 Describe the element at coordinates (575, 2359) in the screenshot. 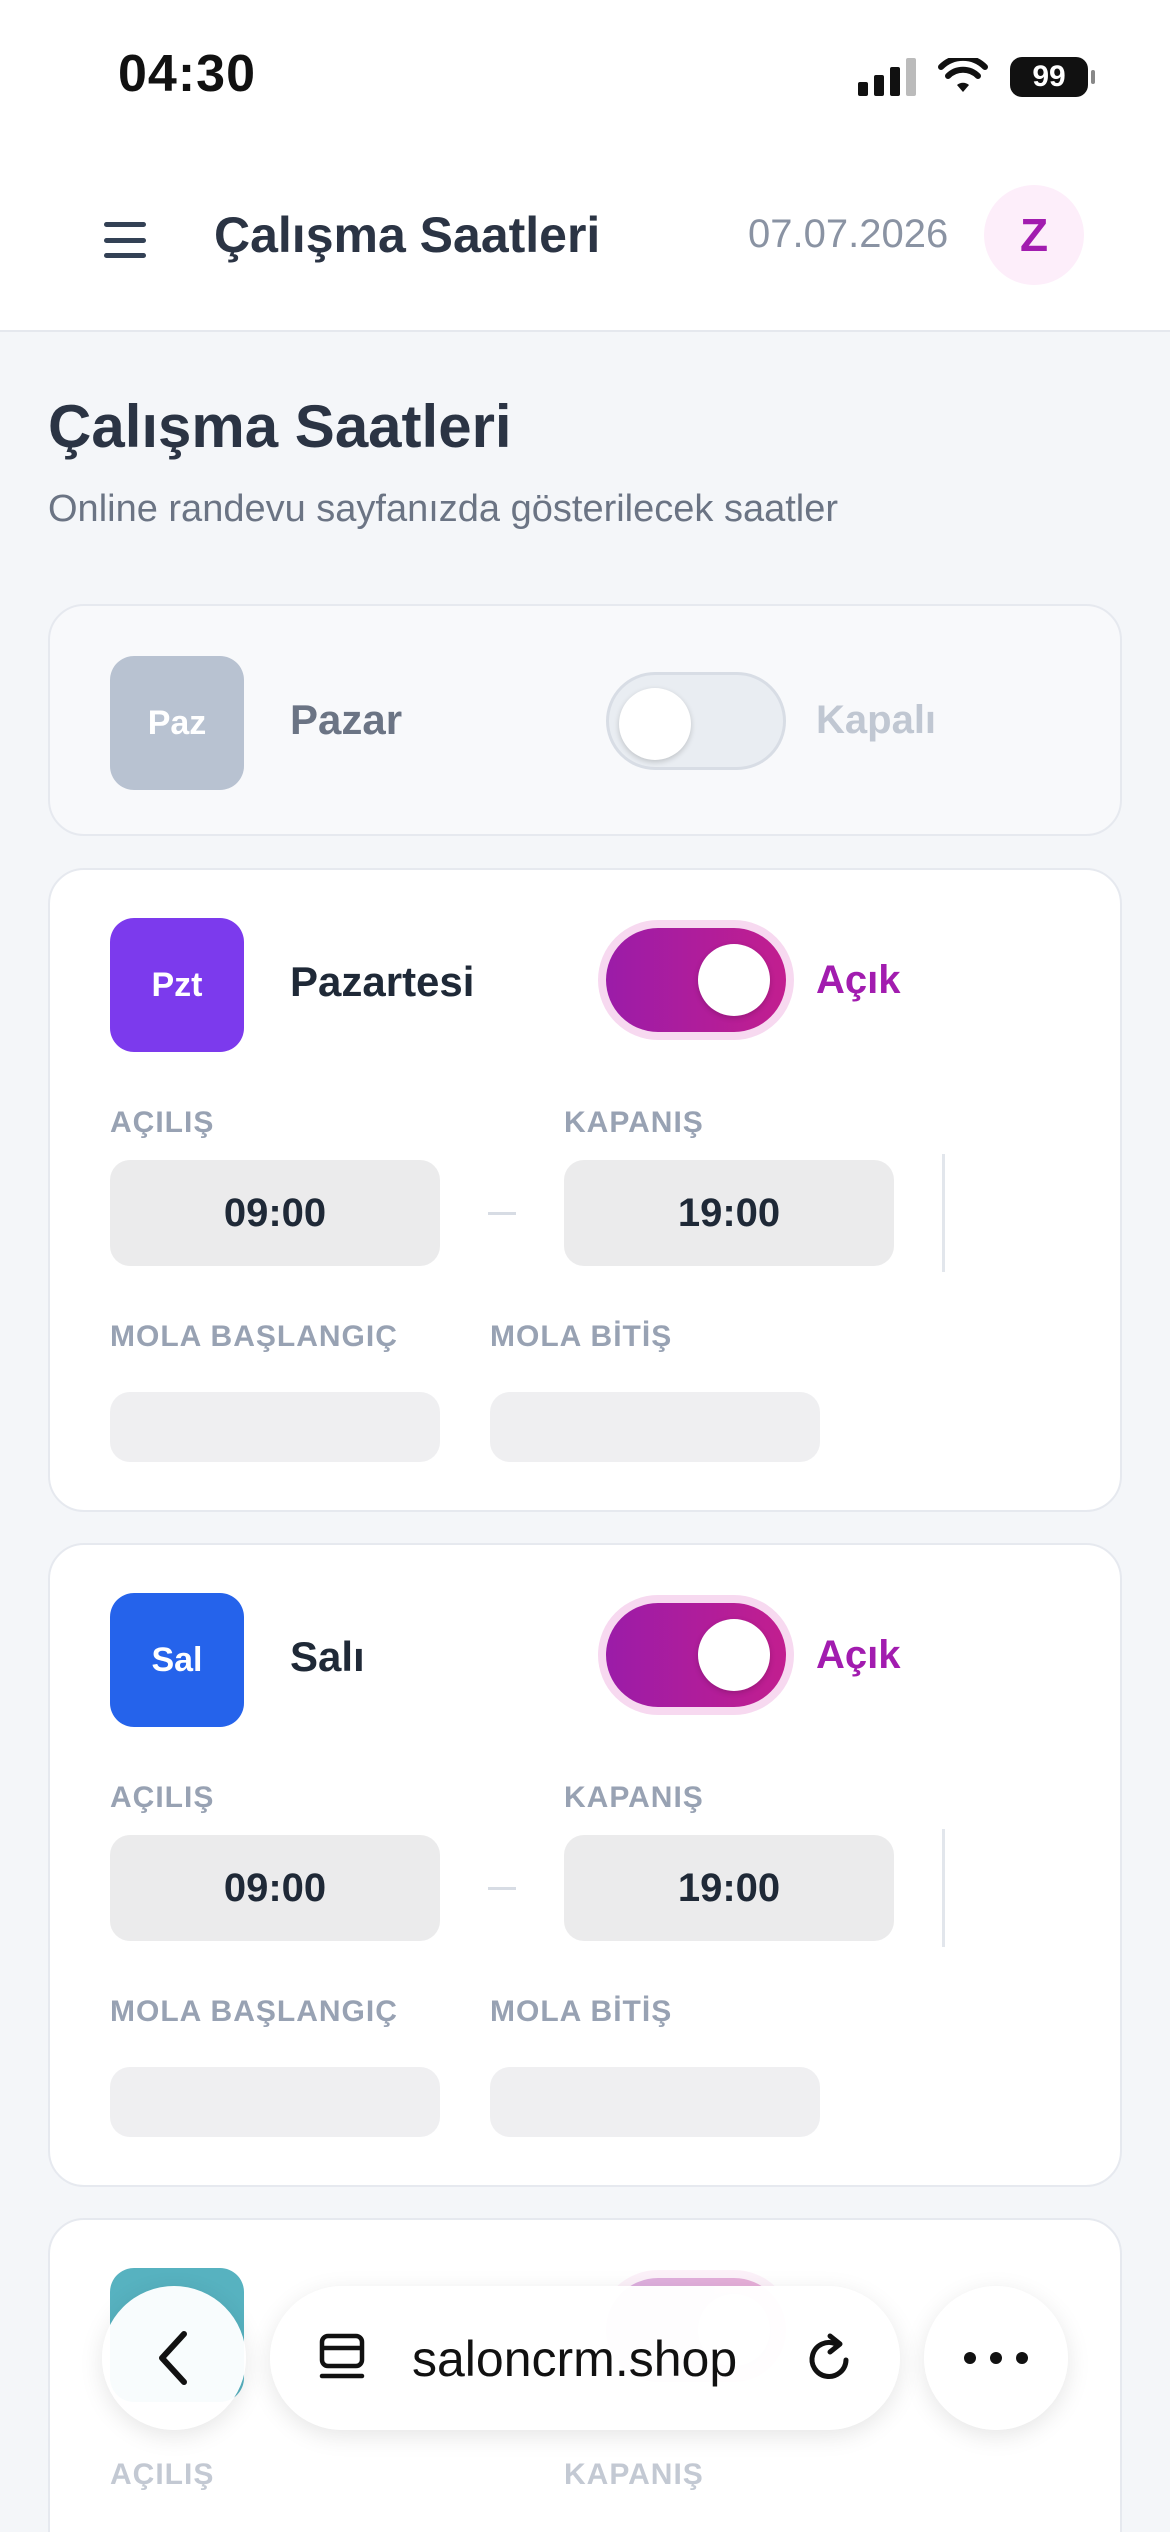

I see `url-text: saloncrm.shop` at that location.